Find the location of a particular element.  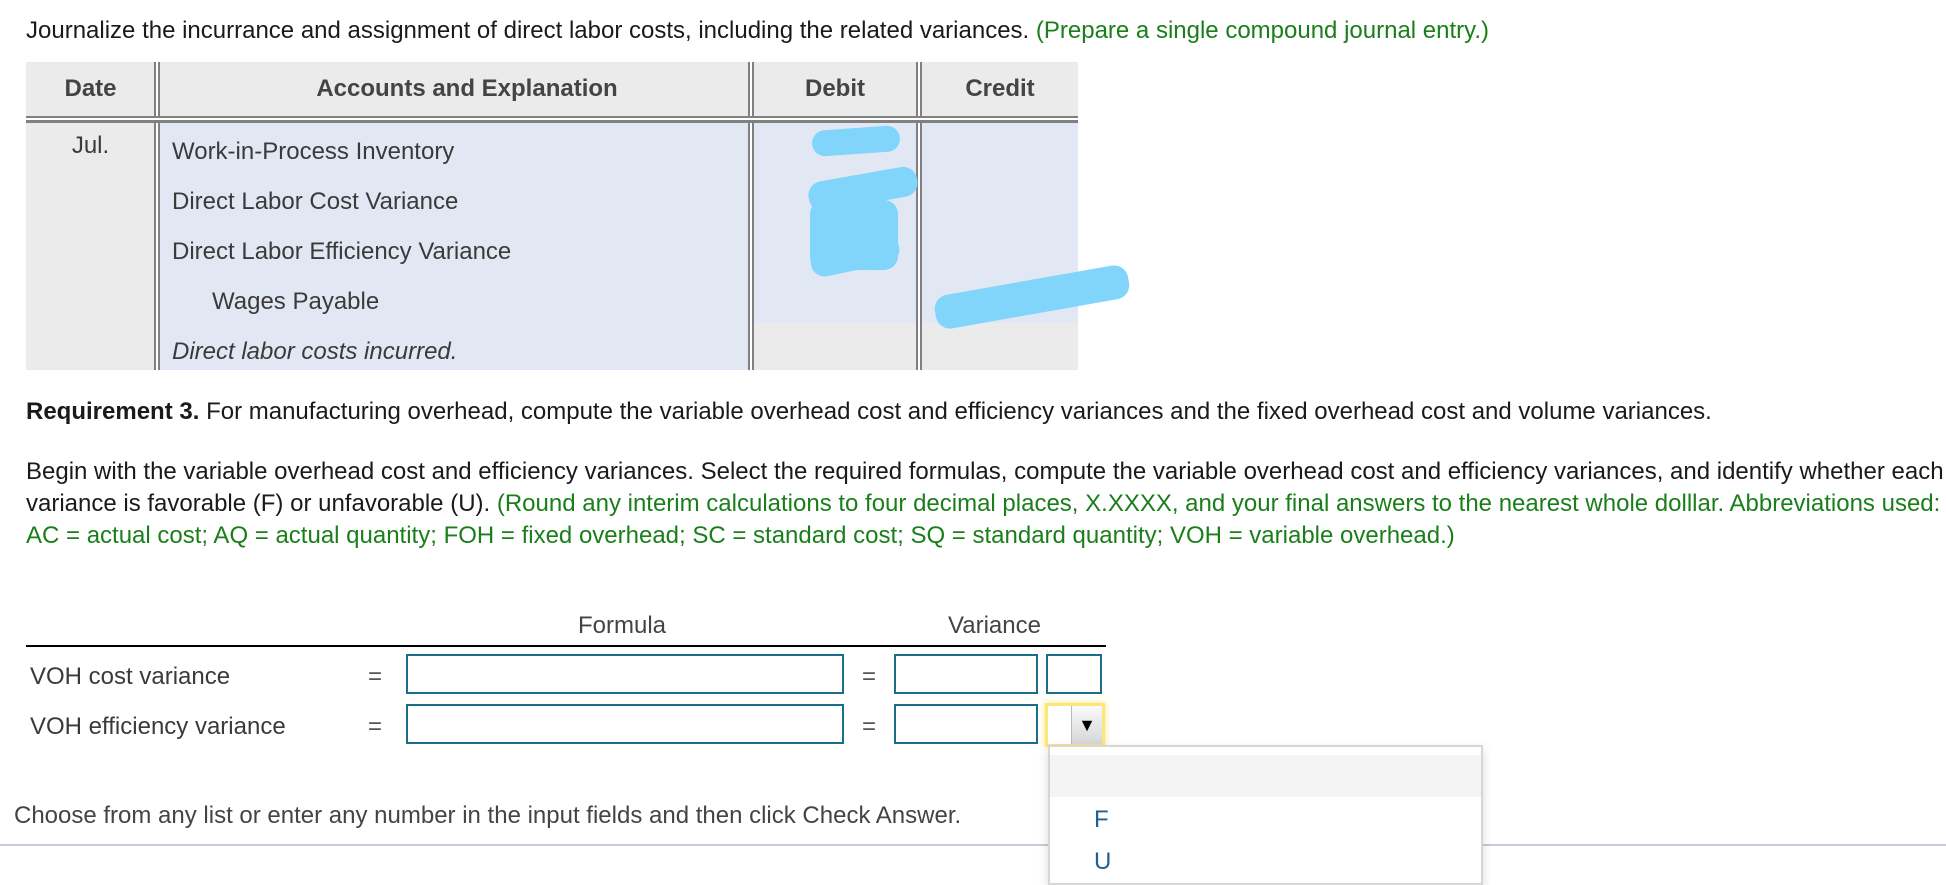

row-label-voh-cost-variance: VOH cost variance is located at coordinates (130, 676).